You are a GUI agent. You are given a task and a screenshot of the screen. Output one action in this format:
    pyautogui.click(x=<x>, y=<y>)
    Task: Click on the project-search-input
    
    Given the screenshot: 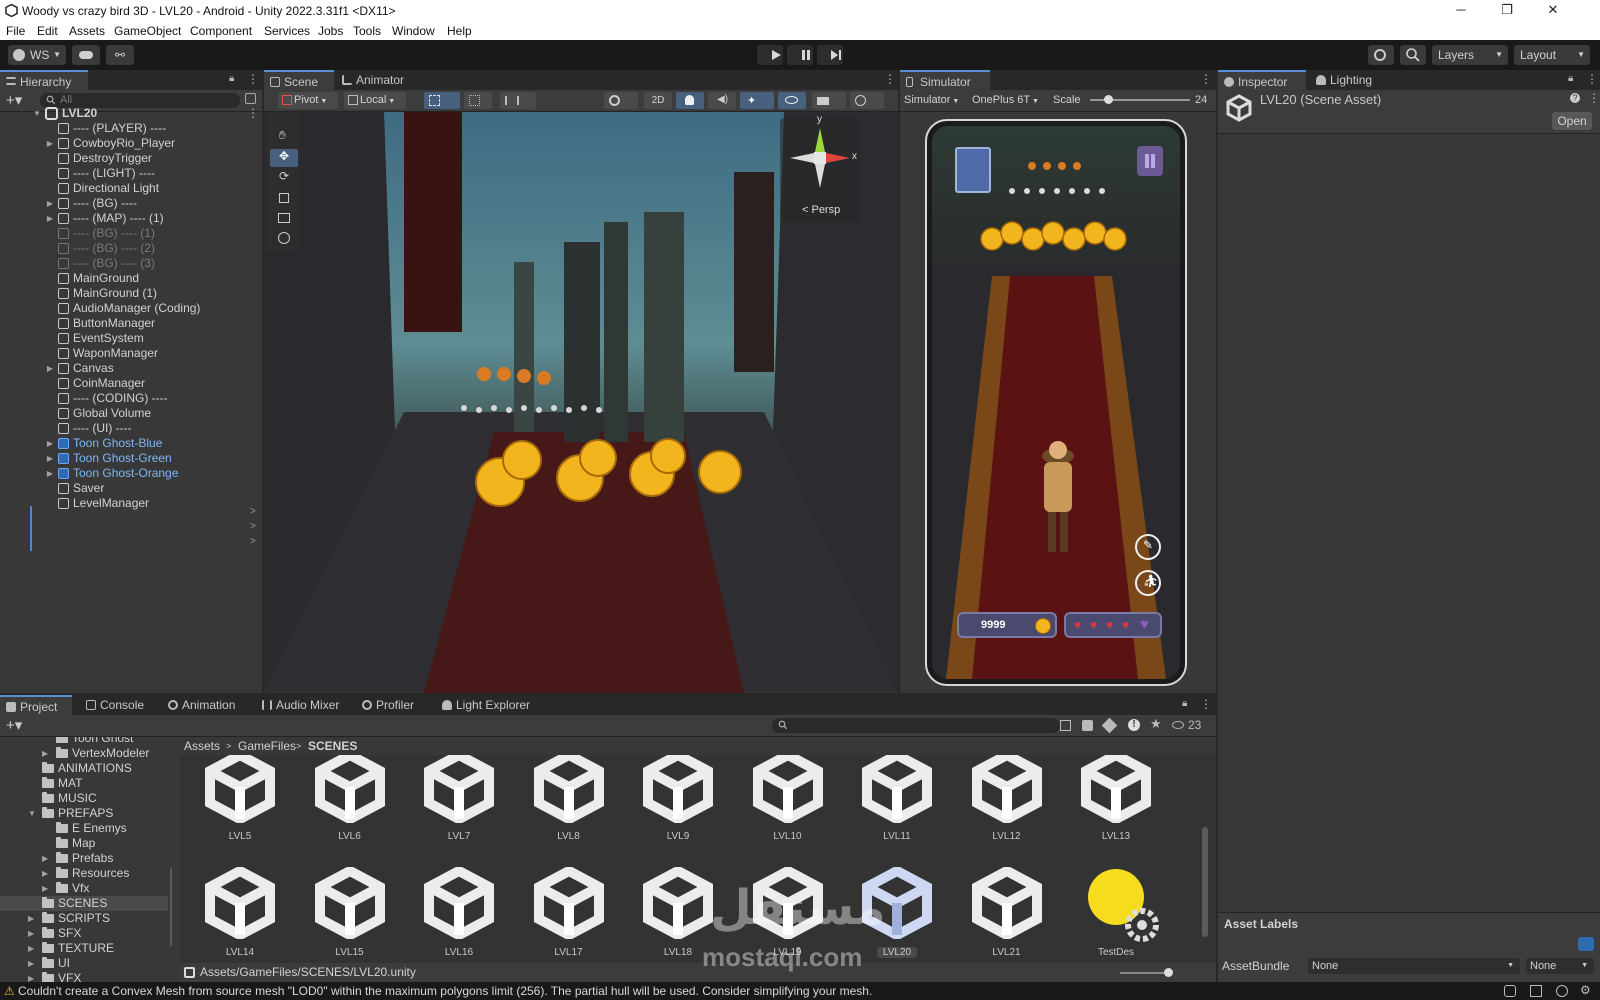 What is the action you would take?
    pyautogui.click(x=916, y=725)
    